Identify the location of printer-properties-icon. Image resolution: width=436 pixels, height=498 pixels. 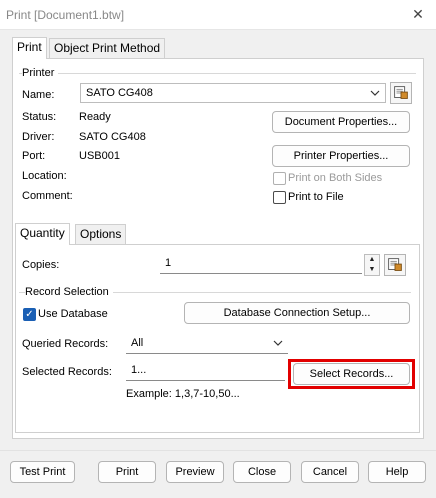
(401, 92).